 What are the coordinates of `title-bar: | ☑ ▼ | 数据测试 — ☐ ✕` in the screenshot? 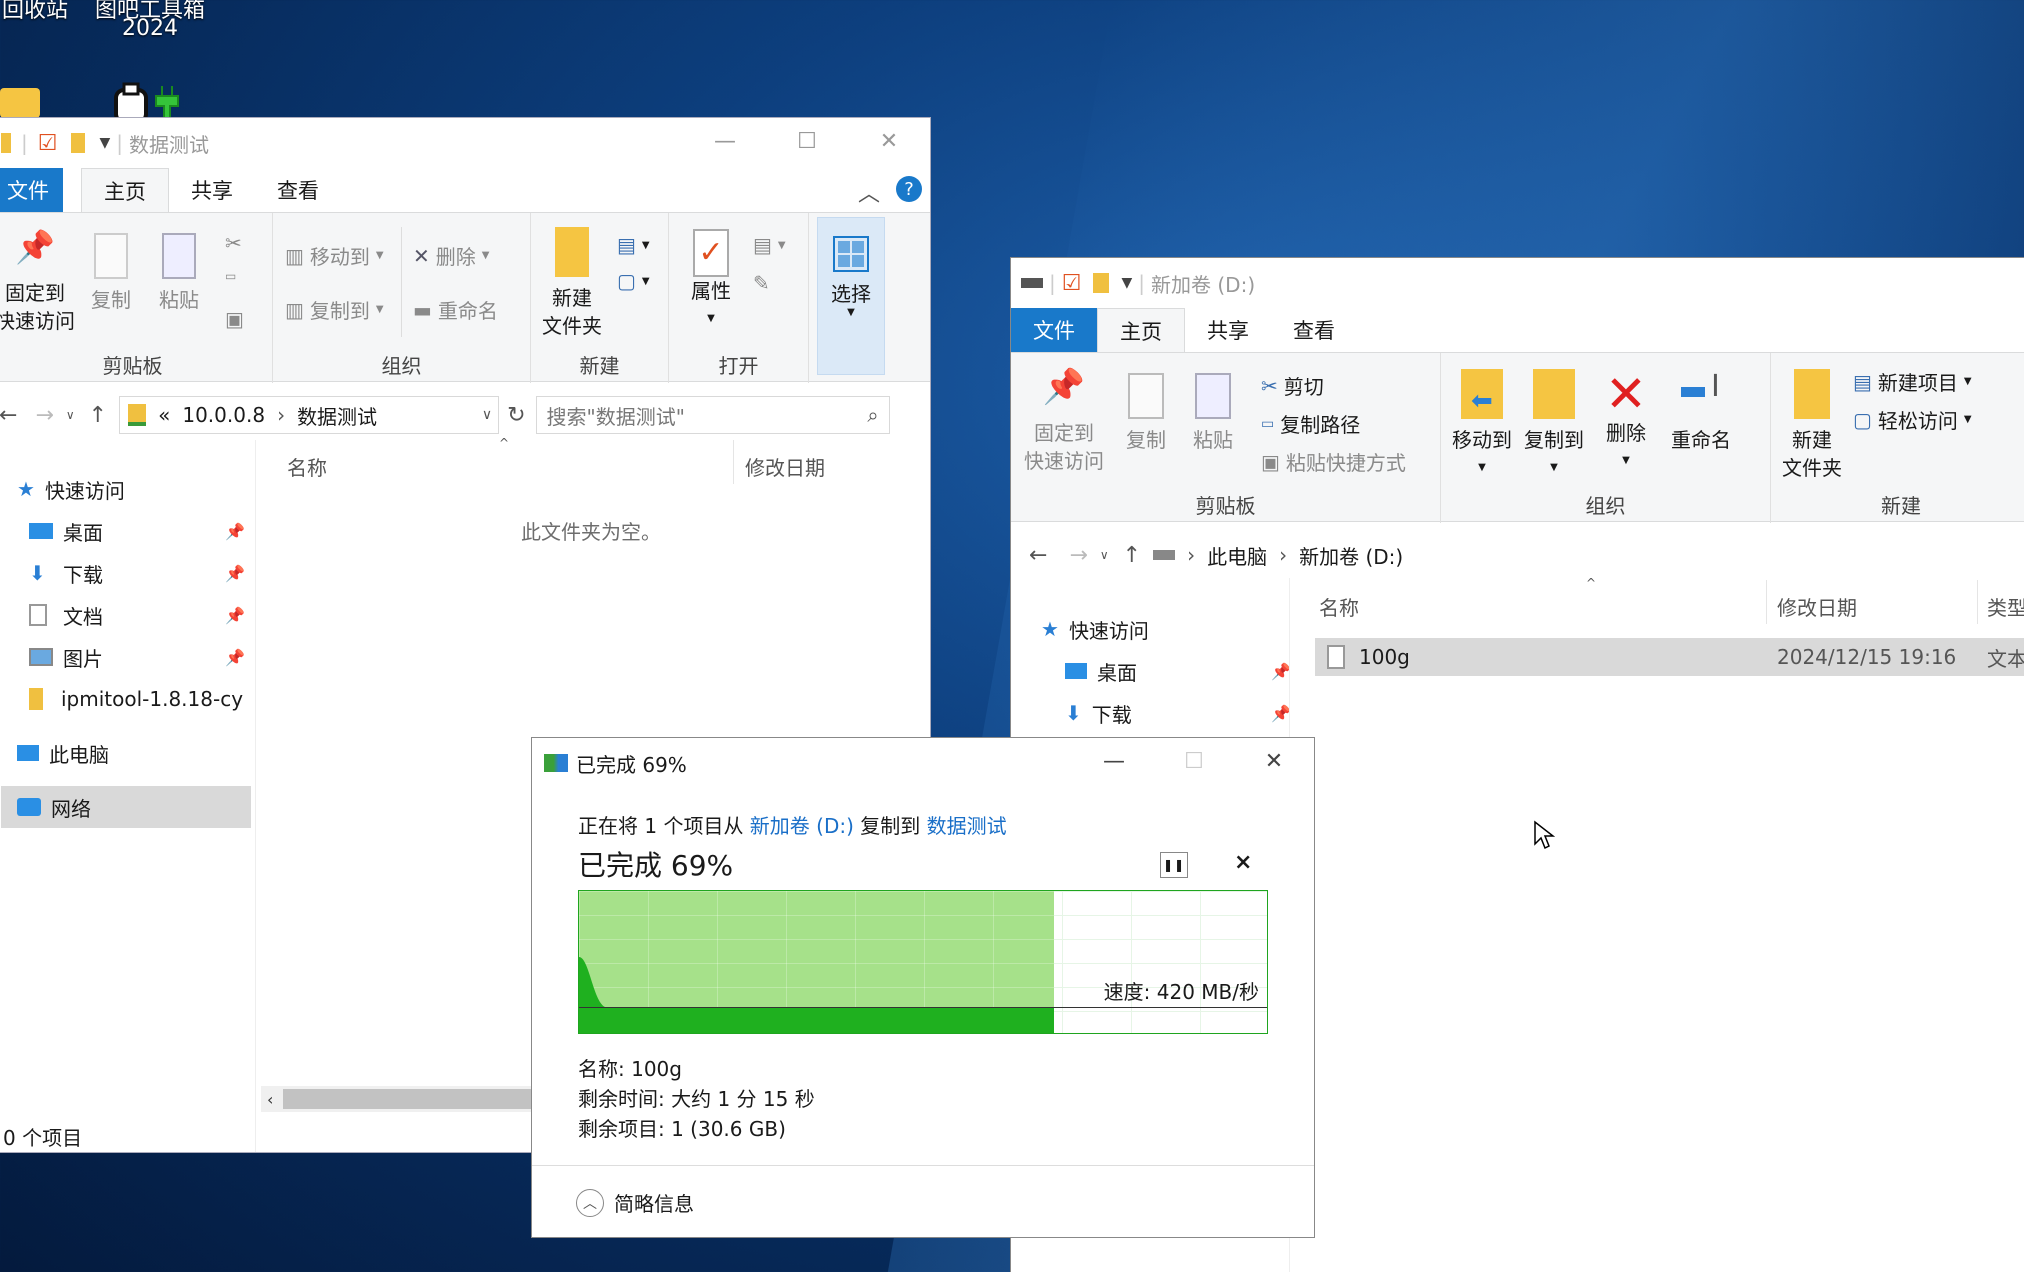 It's located at (465, 143).